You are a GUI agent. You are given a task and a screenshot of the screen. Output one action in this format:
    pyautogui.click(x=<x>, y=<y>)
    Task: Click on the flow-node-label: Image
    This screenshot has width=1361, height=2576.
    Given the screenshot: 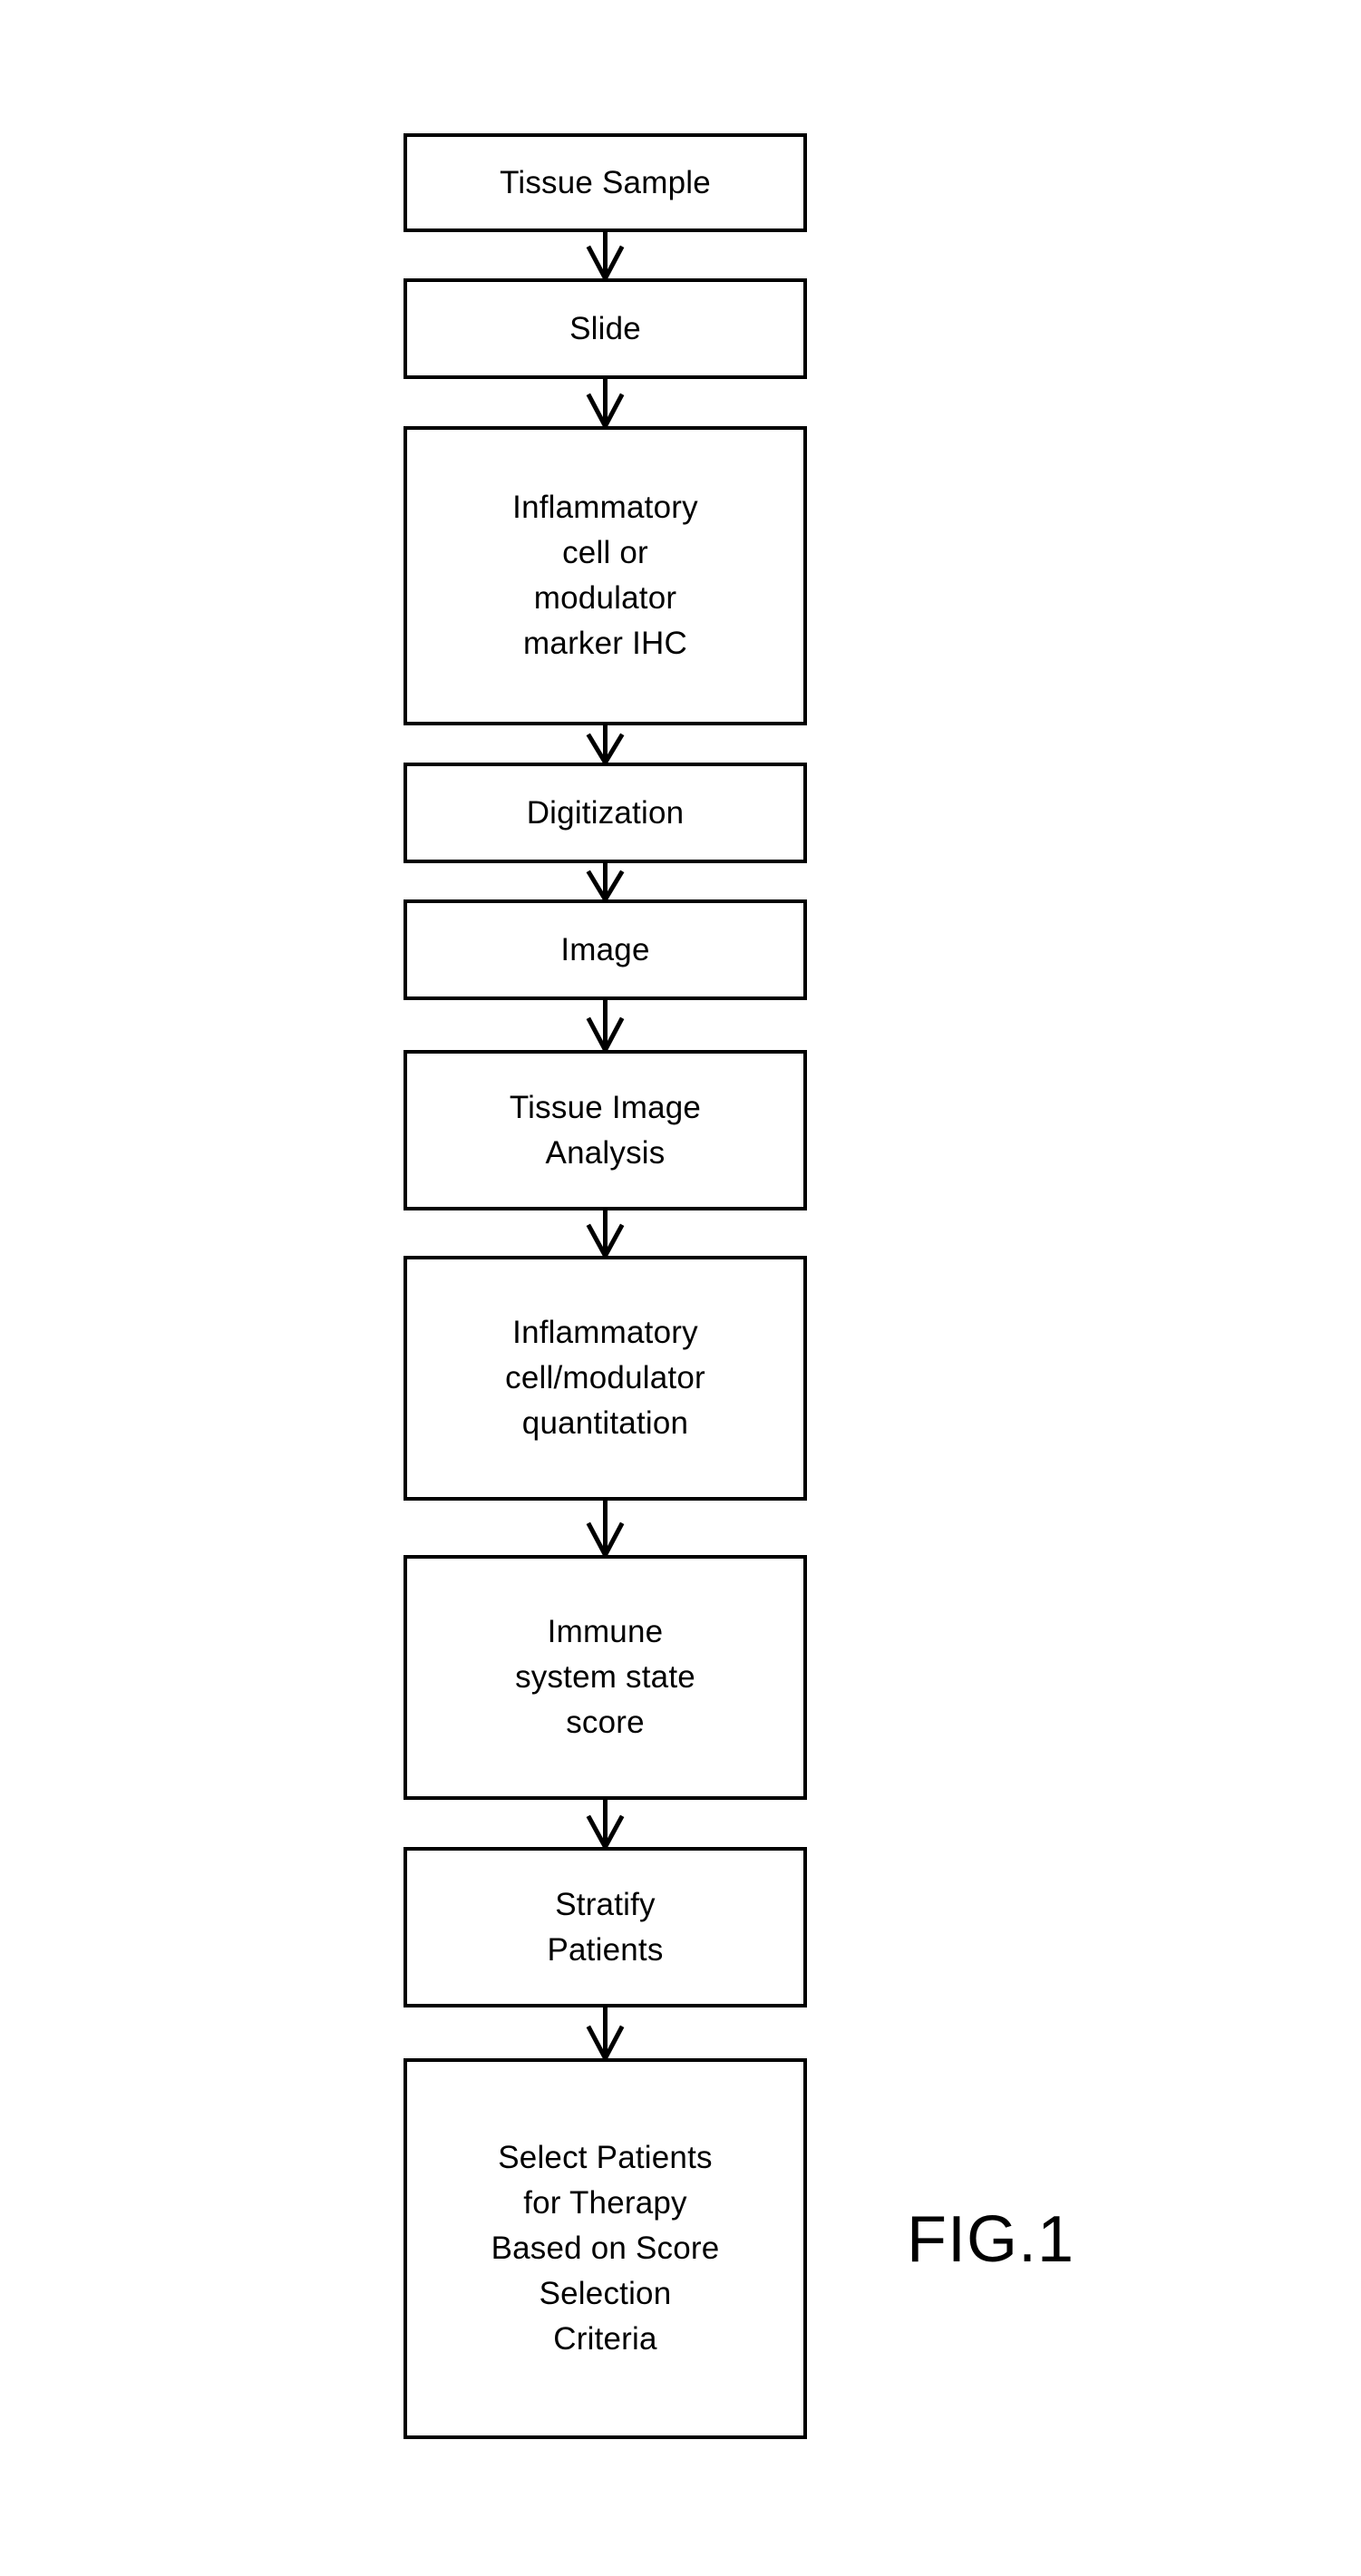 What is the action you would take?
    pyautogui.click(x=605, y=949)
    